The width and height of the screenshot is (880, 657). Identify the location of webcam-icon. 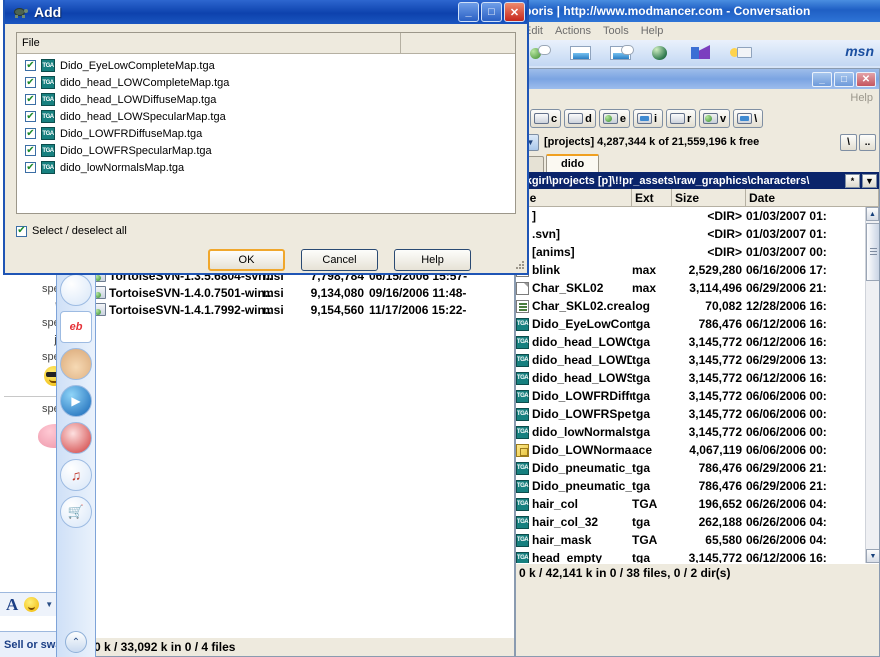
(622, 53).